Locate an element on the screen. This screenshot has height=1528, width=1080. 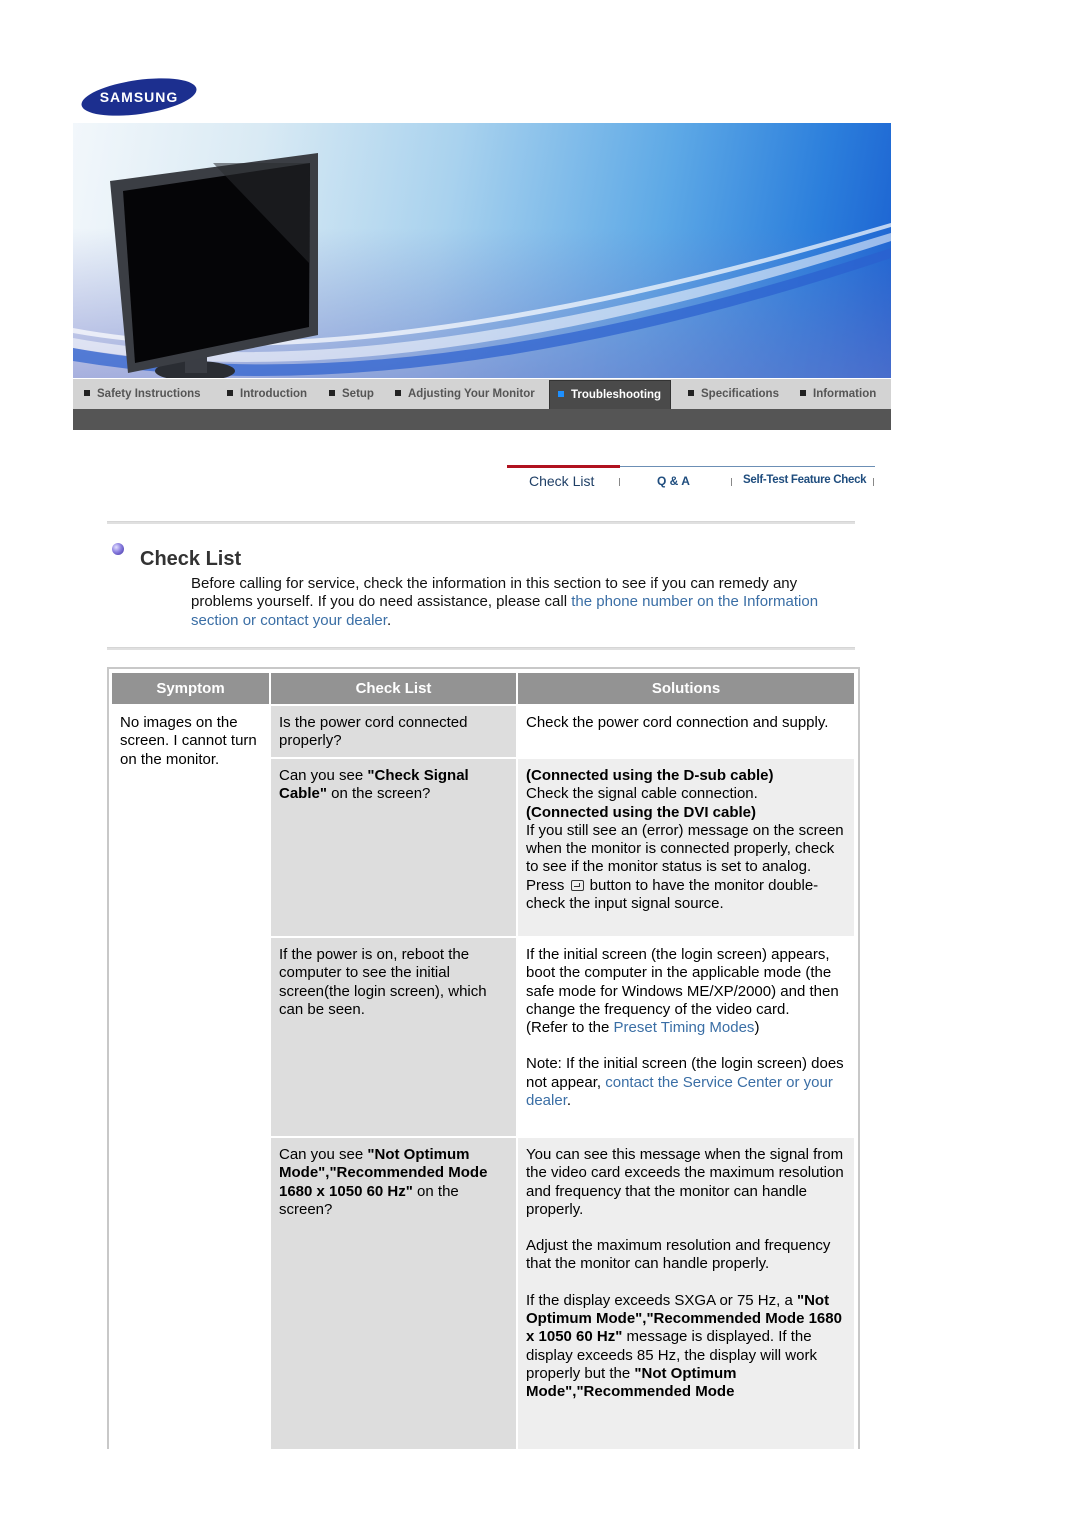
nav-label: Information is located at coordinates (845, 394).